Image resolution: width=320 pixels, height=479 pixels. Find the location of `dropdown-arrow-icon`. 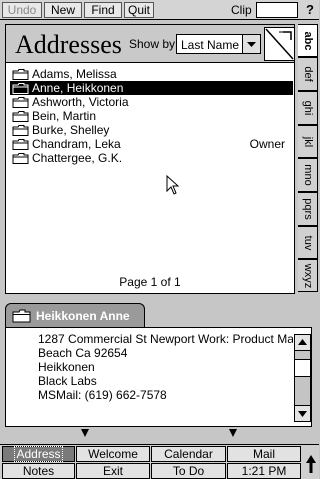

dropdown-arrow-icon is located at coordinates (251, 44).